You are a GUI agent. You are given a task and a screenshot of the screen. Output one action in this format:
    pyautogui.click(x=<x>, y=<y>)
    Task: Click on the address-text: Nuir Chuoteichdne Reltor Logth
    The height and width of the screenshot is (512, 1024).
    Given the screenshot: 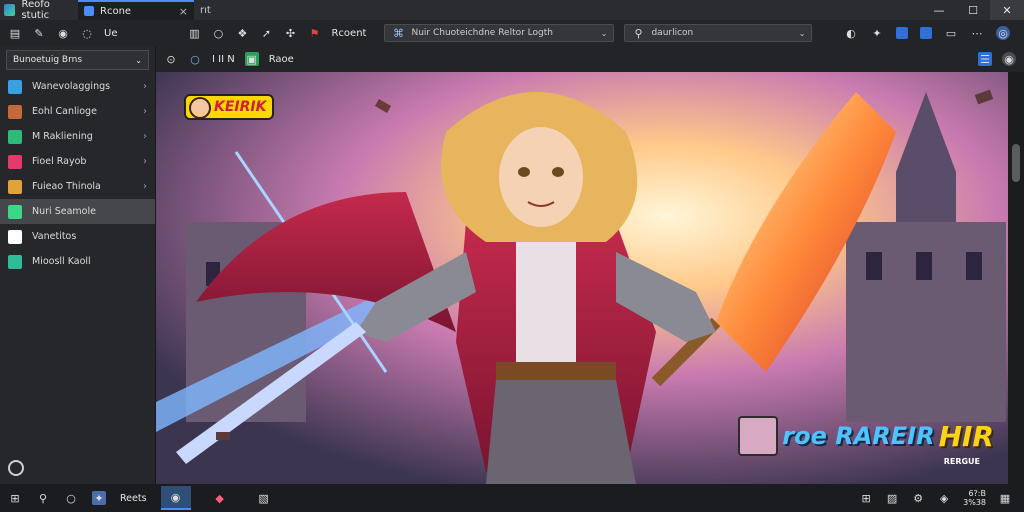 What is the action you would take?
    pyautogui.click(x=482, y=33)
    